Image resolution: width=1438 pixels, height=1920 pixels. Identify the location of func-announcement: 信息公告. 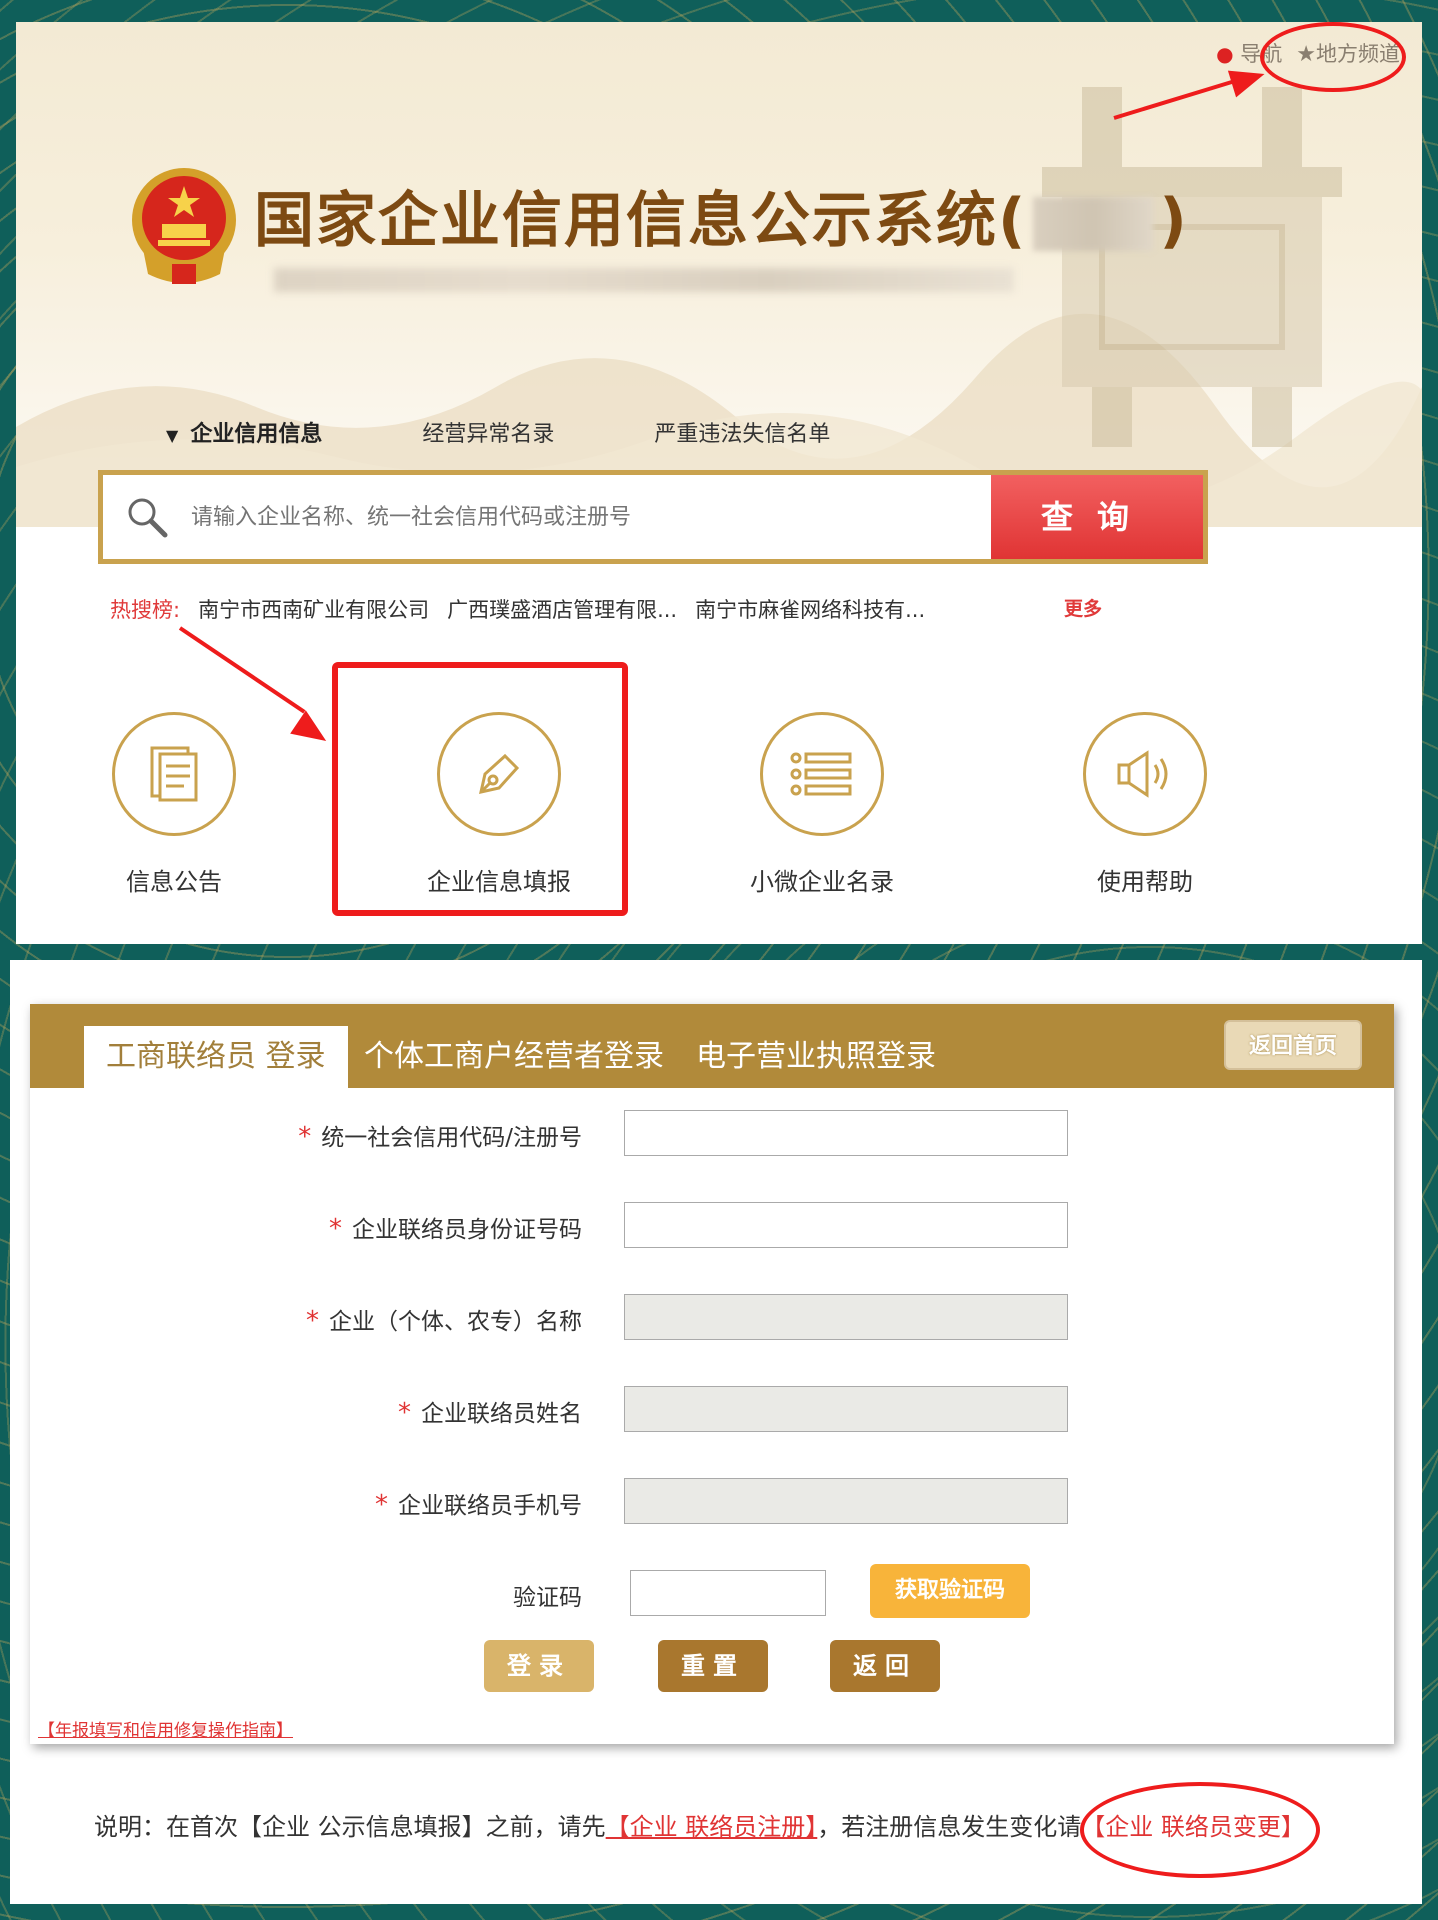
(174, 804).